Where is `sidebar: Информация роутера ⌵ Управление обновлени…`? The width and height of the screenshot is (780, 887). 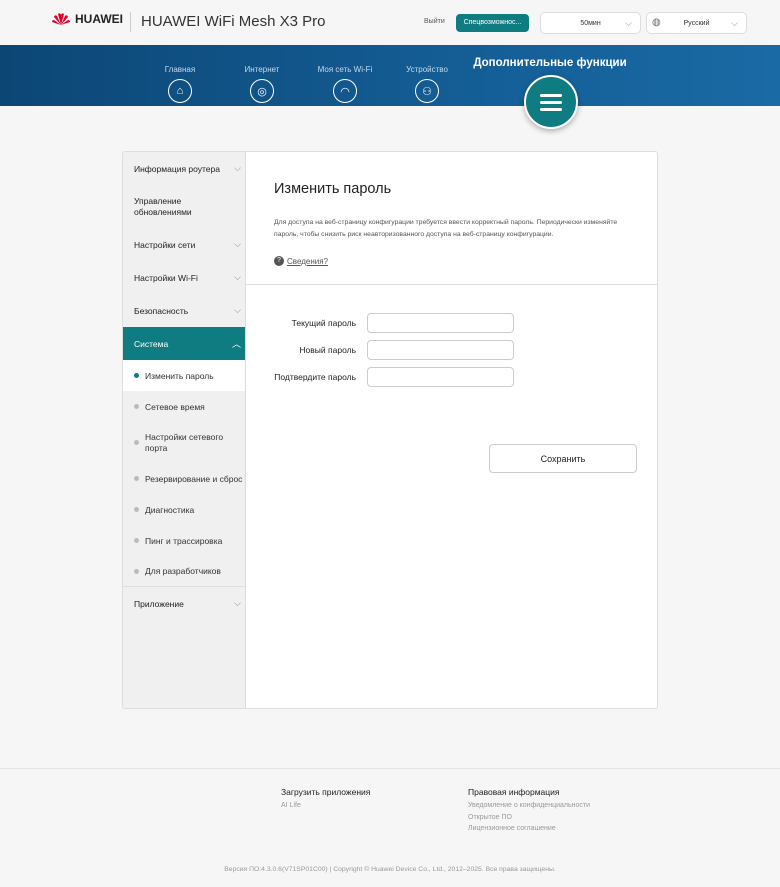 sidebar: Информация роутера ⌵ Управление обновлени… is located at coordinates (184, 430).